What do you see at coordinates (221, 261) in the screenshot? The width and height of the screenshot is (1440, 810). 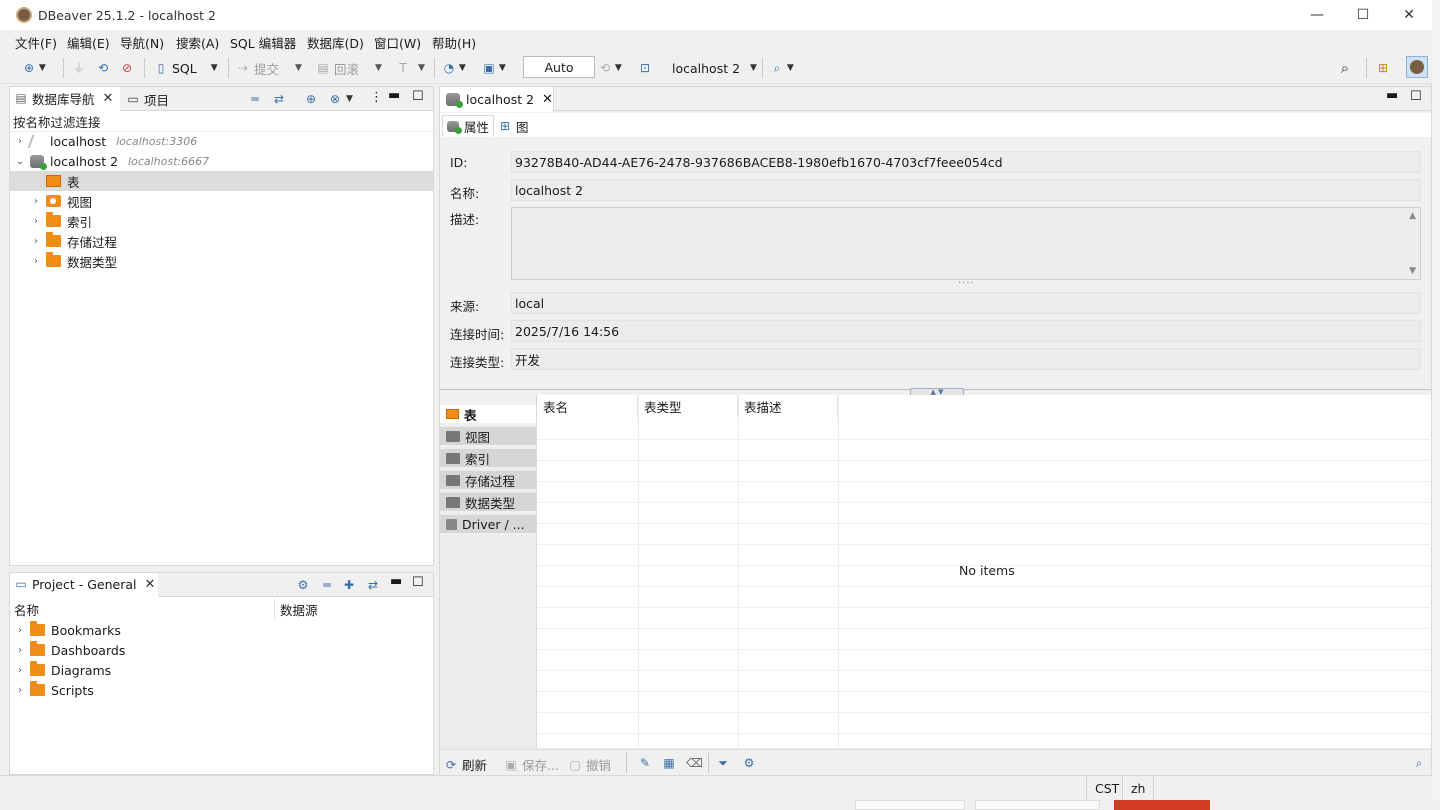 I see `tree-item-data-types: › 数据类型` at bounding box center [221, 261].